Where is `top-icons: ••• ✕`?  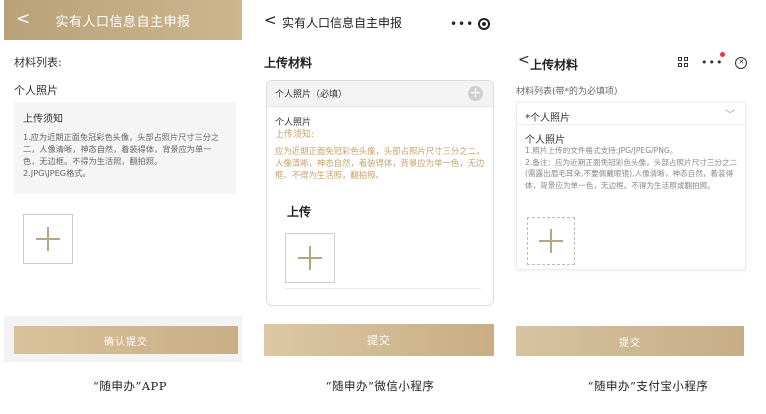 top-icons: ••• ✕ is located at coordinates (713, 60).